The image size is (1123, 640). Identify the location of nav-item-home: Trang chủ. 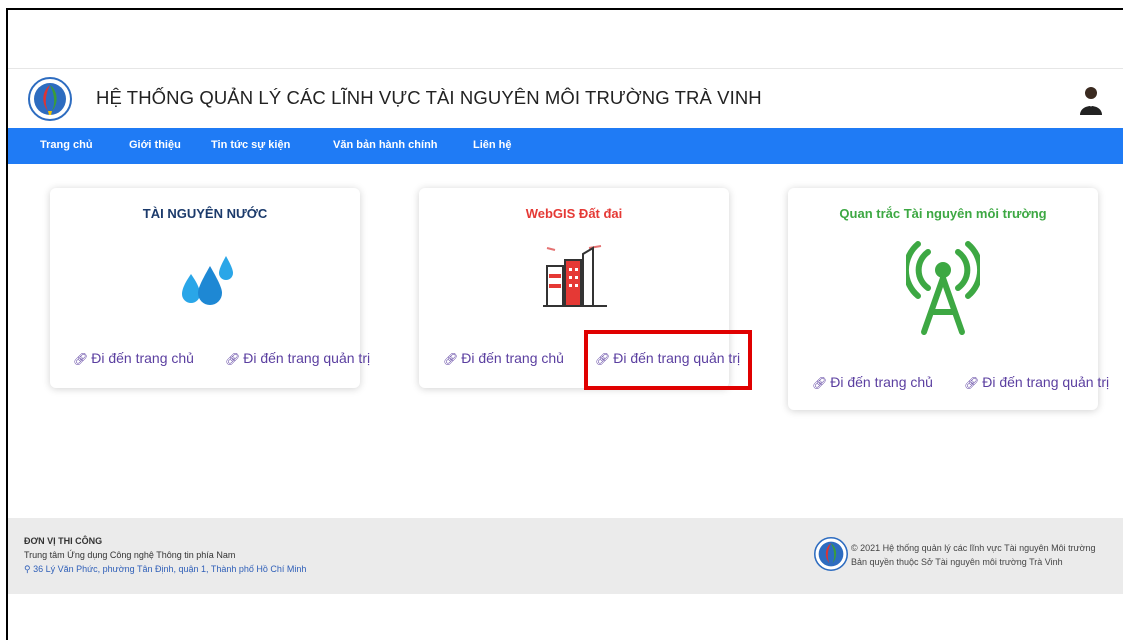
(66, 145).